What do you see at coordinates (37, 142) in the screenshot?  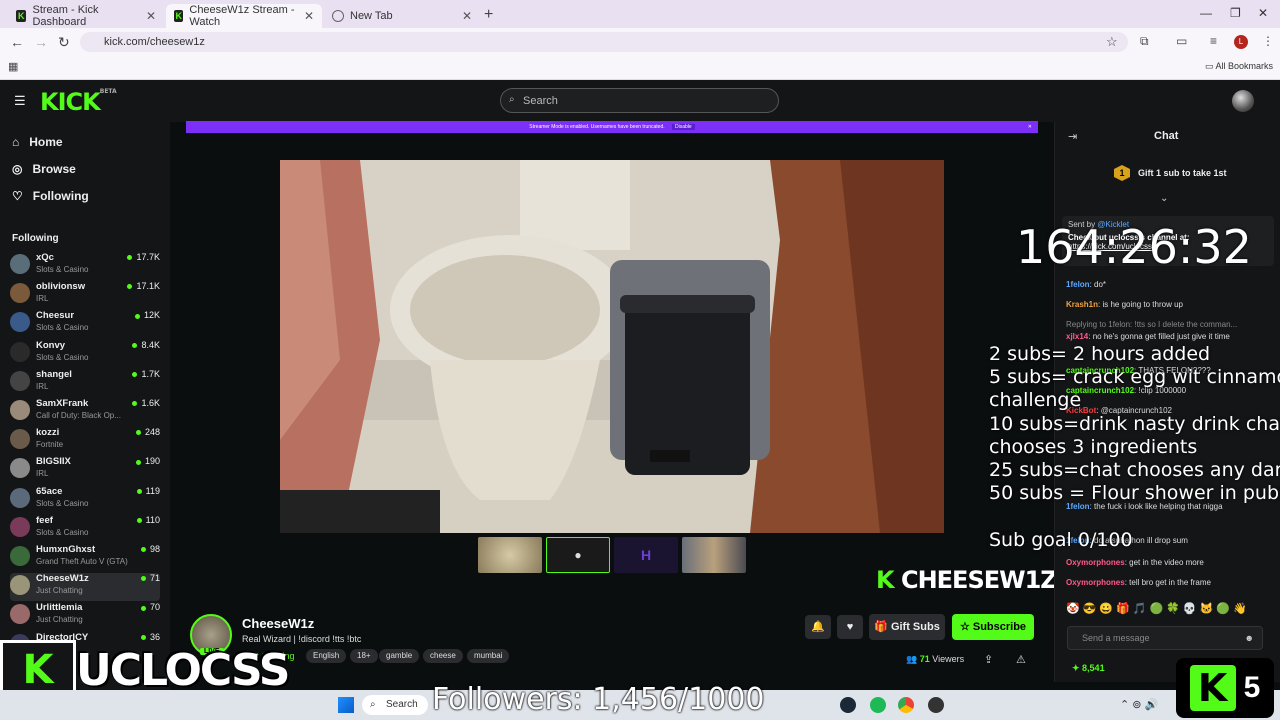 I see `sidebar-item-home: ⌂ Home` at bounding box center [37, 142].